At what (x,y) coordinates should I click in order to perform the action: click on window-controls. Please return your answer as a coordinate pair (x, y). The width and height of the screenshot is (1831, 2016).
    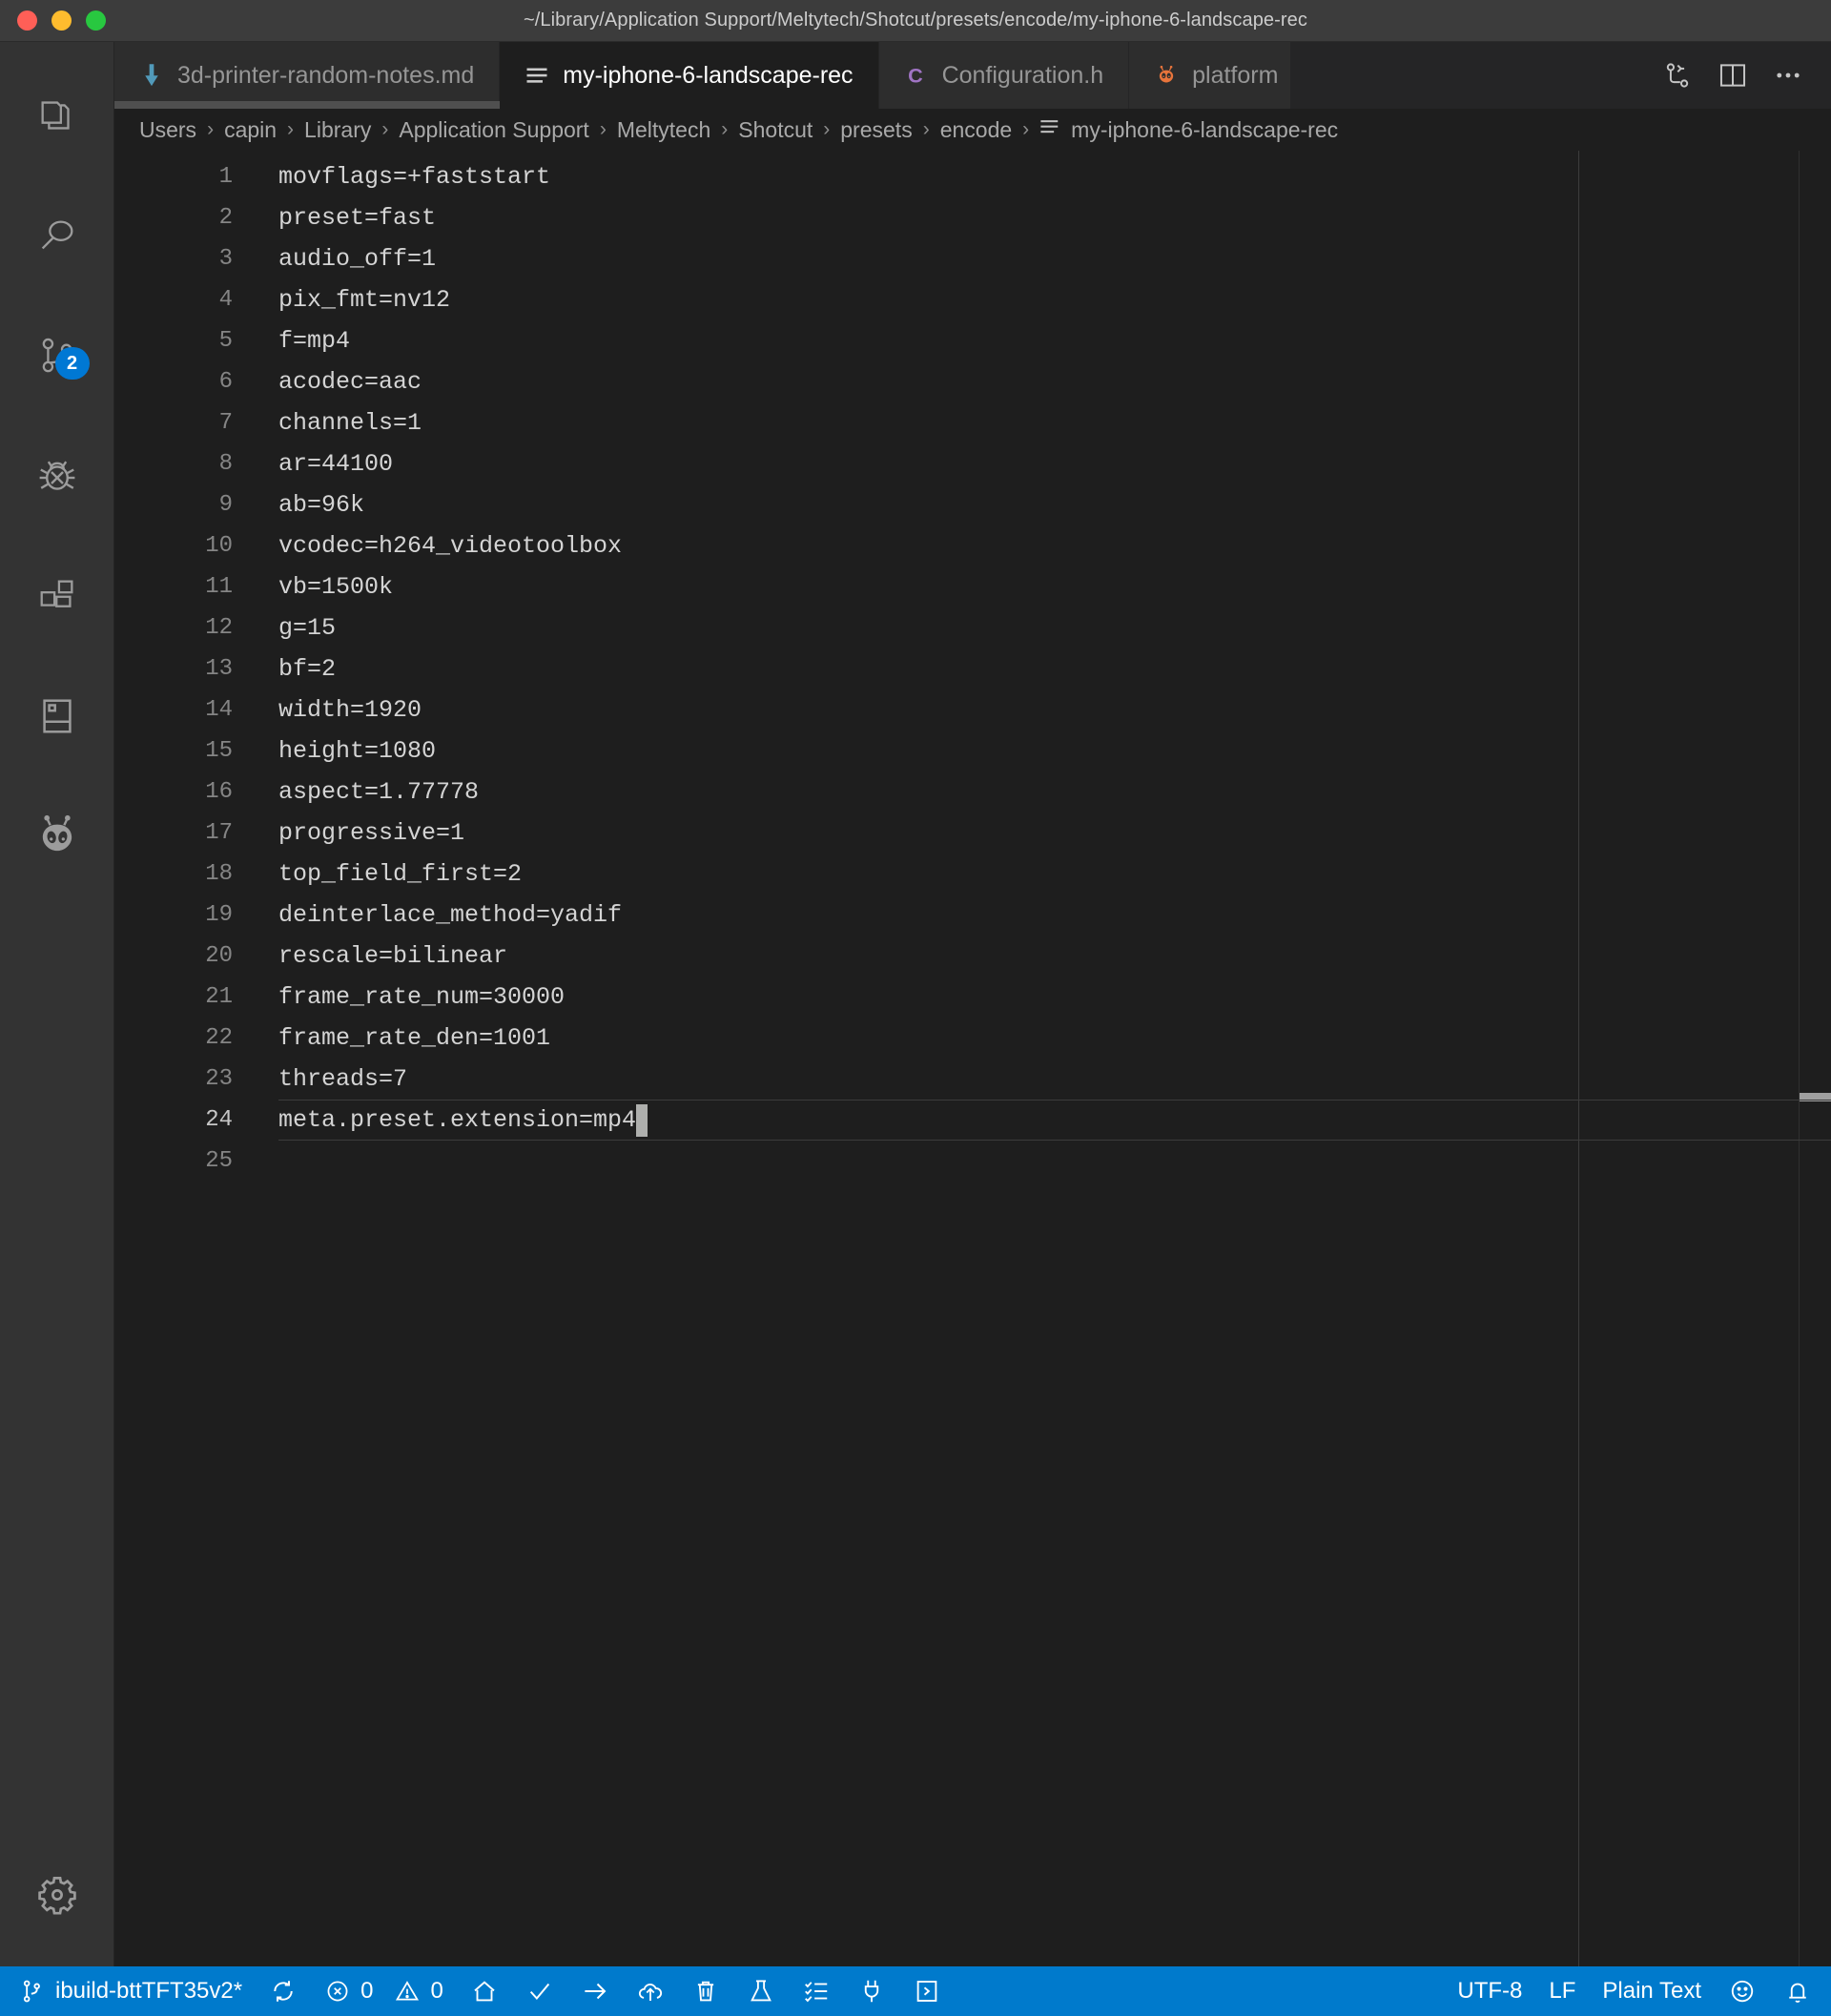
    Looking at the image, I should click on (53, 20).